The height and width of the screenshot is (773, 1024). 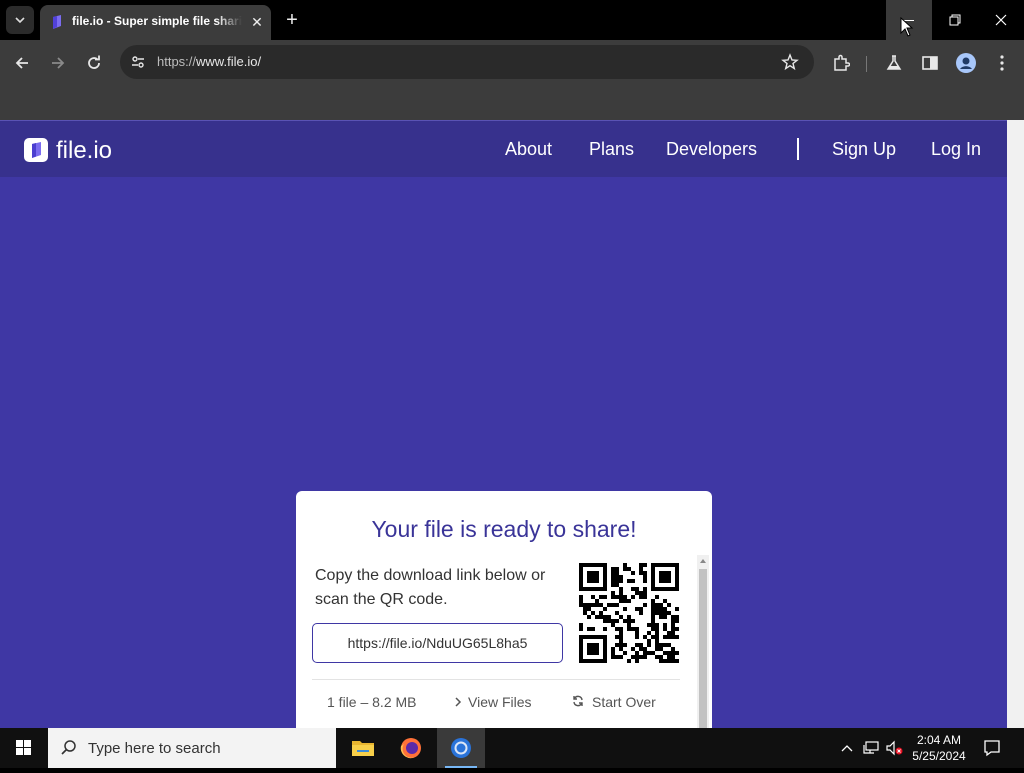 What do you see at coordinates (68, 747) in the screenshot?
I see `search-icon` at bounding box center [68, 747].